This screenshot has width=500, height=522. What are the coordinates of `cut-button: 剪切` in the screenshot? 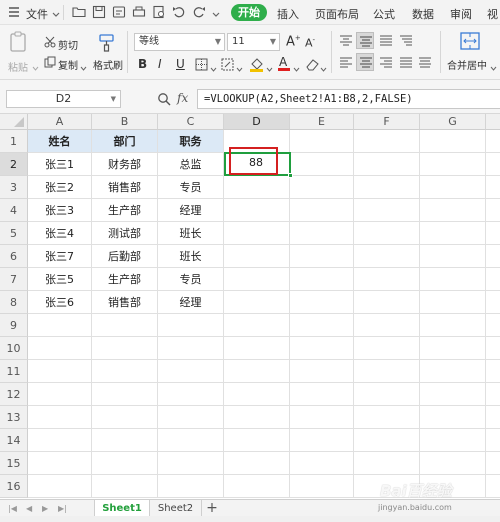 It's located at (68, 44).